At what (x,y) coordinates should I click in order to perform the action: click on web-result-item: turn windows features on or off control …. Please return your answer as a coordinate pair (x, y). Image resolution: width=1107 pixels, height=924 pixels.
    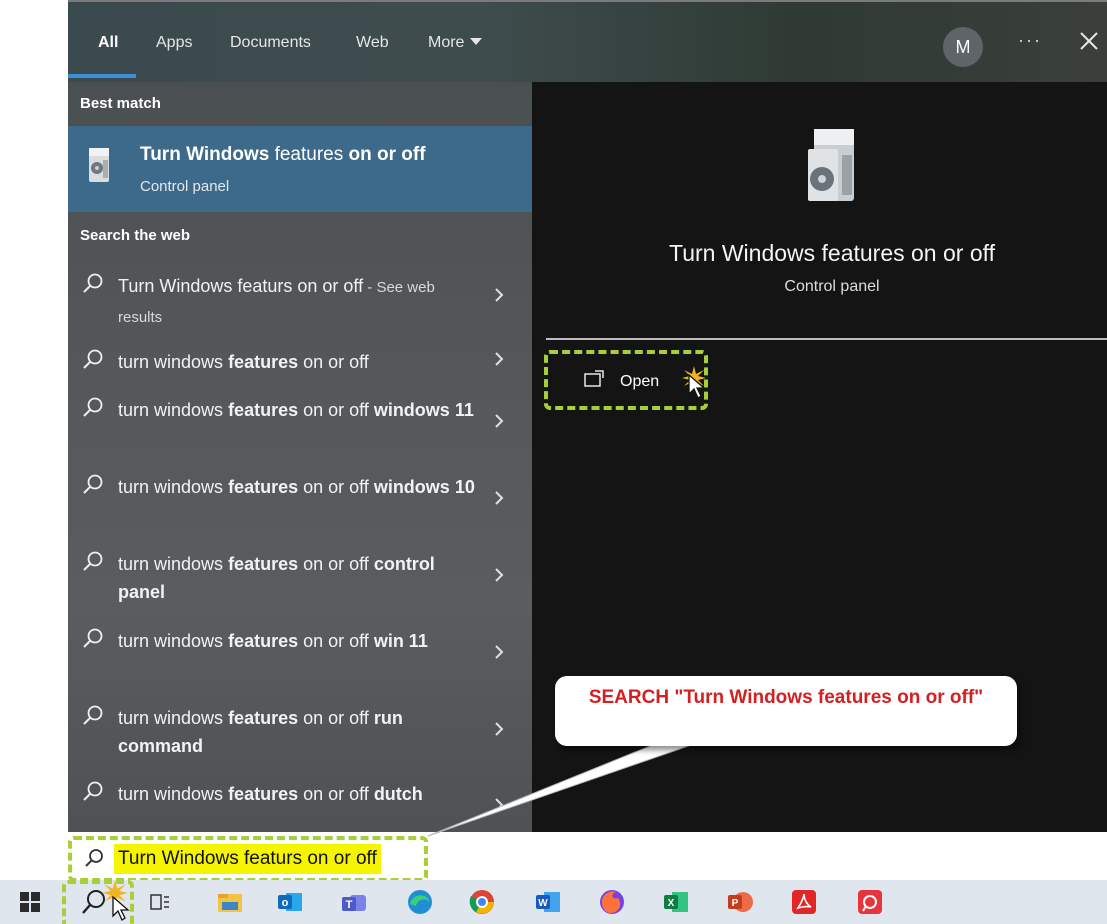
    Looking at the image, I should click on (300, 583).